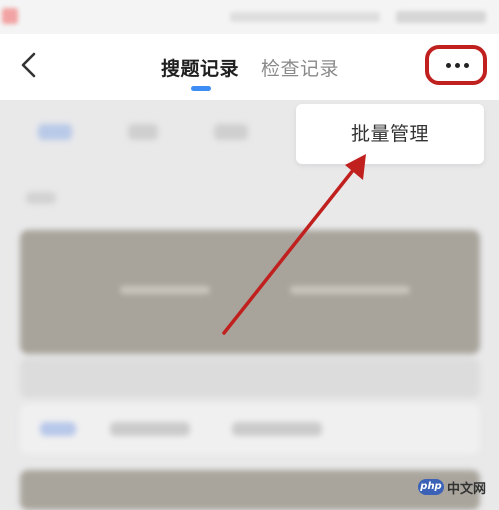  Describe the element at coordinates (300, 67) in the screenshot. I see `tab-check-records: 检查记录` at that location.